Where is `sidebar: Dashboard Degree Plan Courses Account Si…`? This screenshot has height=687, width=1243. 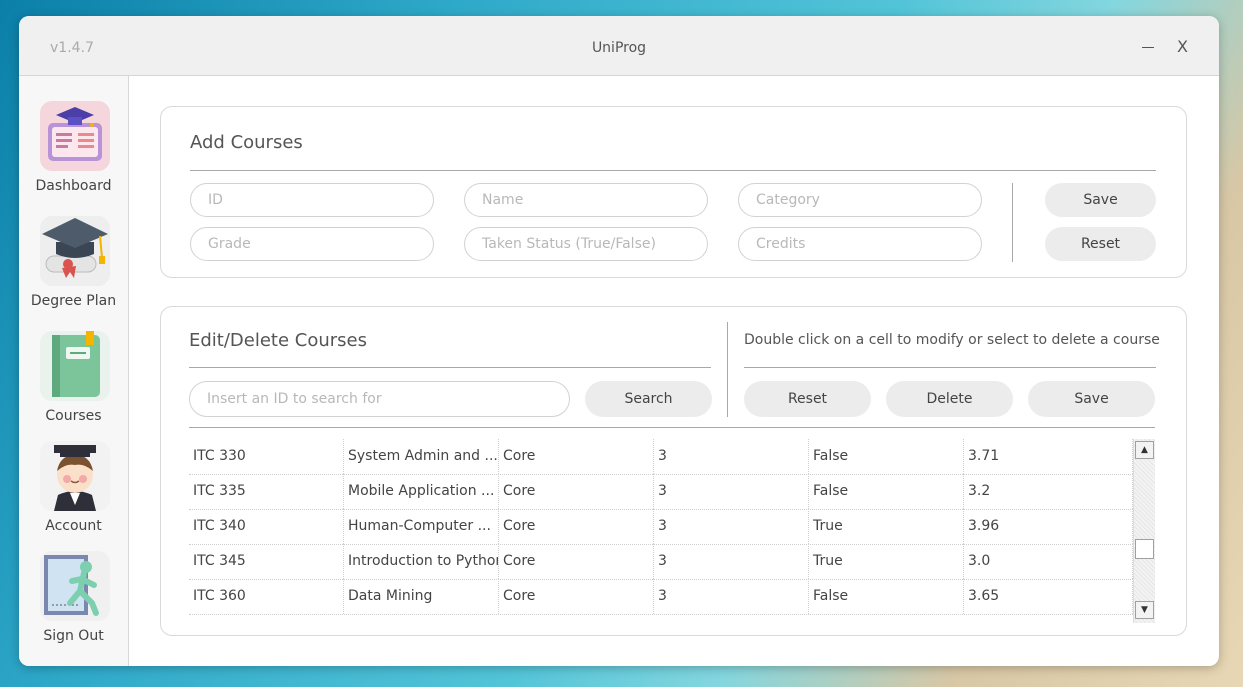
sidebar: Dashboard Degree Plan Courses Account Si… is located at coordinates (74, 371).